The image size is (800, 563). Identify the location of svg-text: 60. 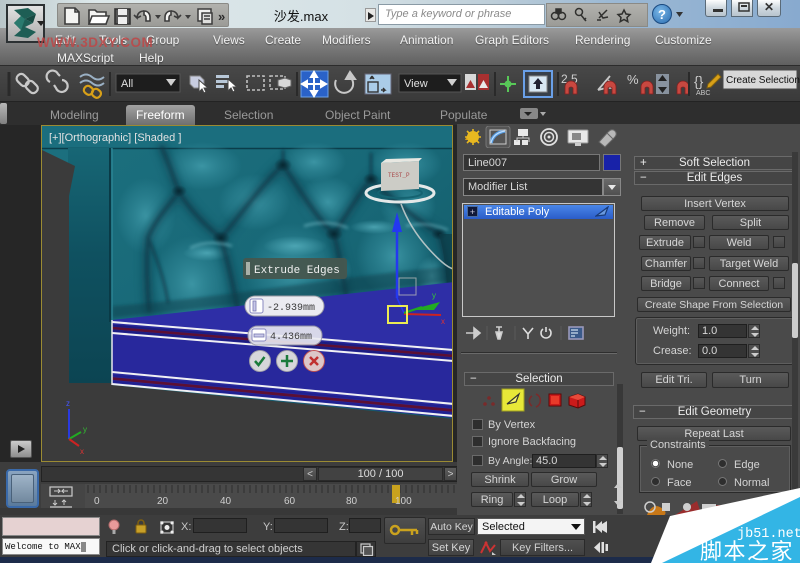
(290, 501).